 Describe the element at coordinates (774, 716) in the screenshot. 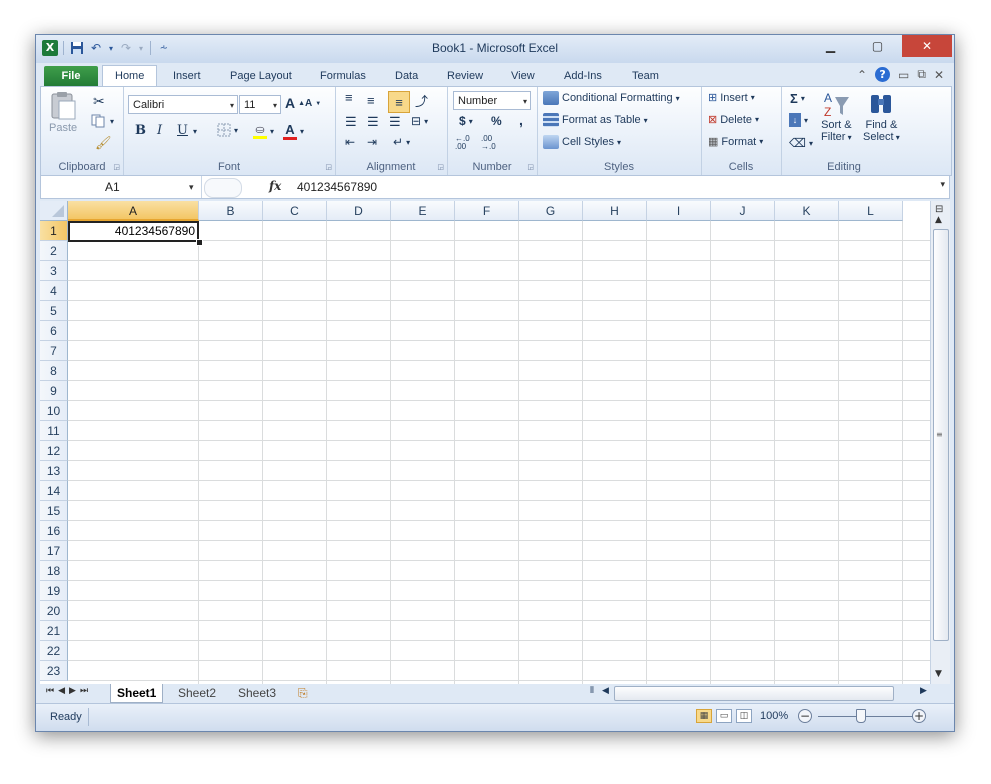

I see `zoom-level: 100%` at that location.